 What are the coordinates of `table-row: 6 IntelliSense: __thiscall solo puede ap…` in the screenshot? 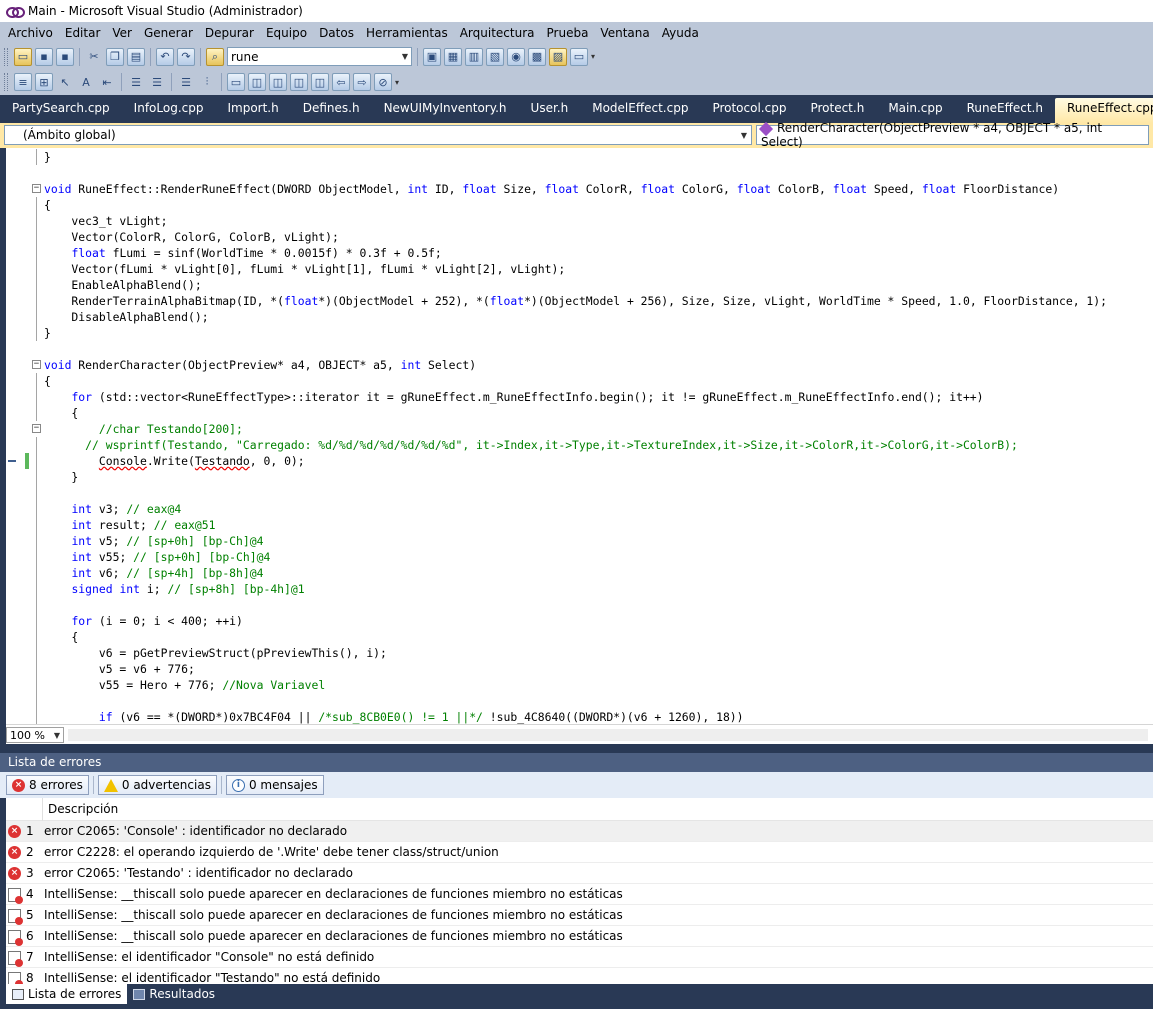 It's located at (579, 936).